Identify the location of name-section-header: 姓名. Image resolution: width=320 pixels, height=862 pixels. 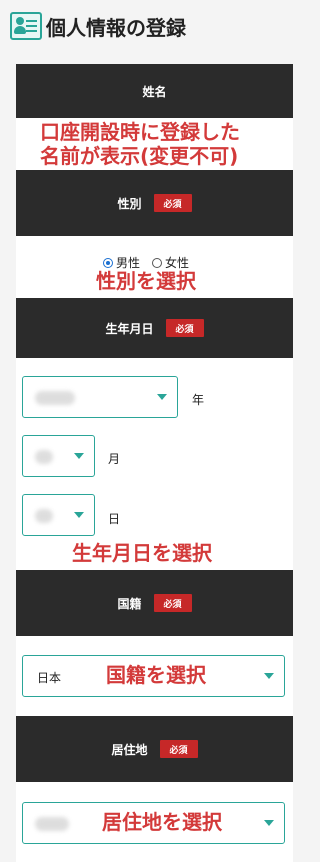
(154, 91).